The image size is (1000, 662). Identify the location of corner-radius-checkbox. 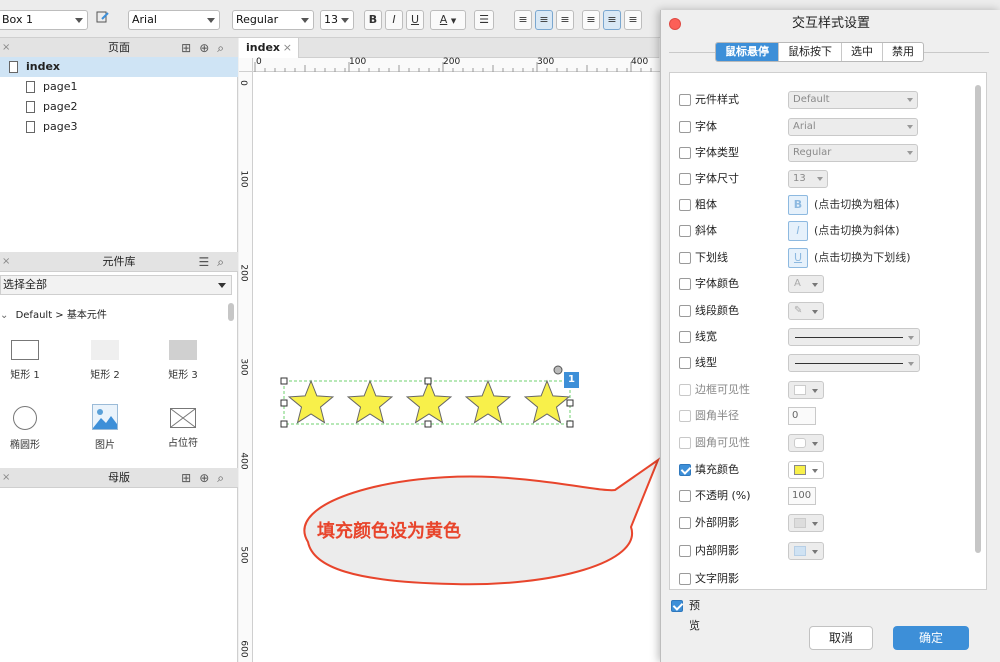
(685, 416).